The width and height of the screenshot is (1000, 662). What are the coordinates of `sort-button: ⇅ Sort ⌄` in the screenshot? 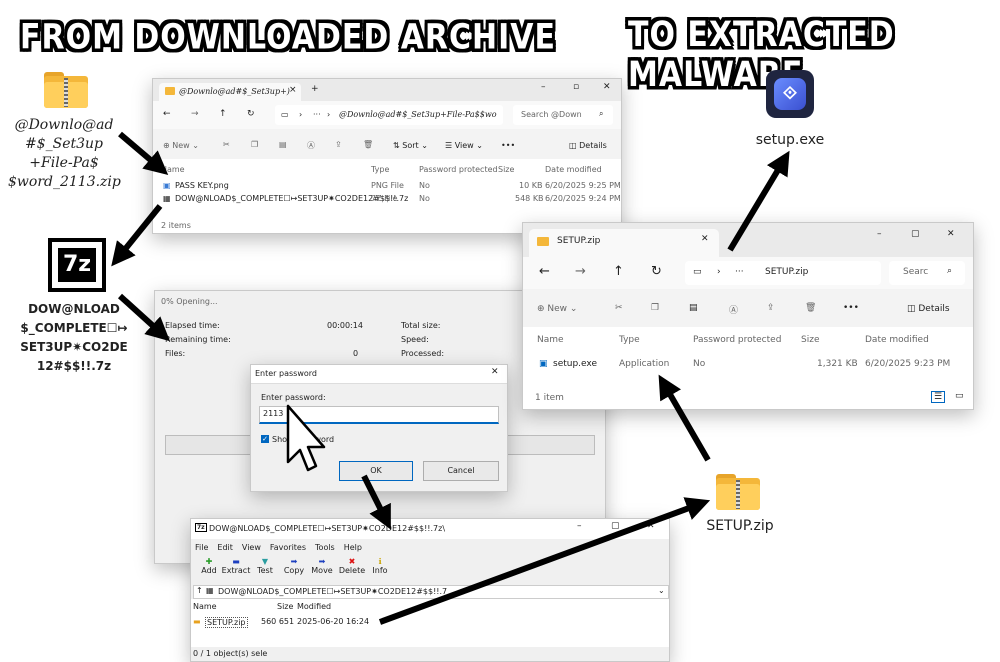 It's located at (410, 145).